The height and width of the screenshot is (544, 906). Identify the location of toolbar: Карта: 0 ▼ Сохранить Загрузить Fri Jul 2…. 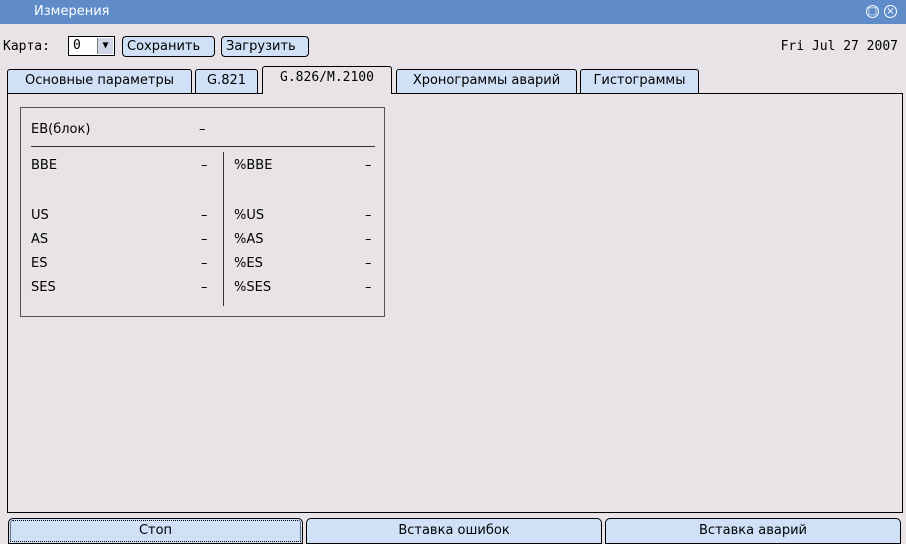
(453, 48).